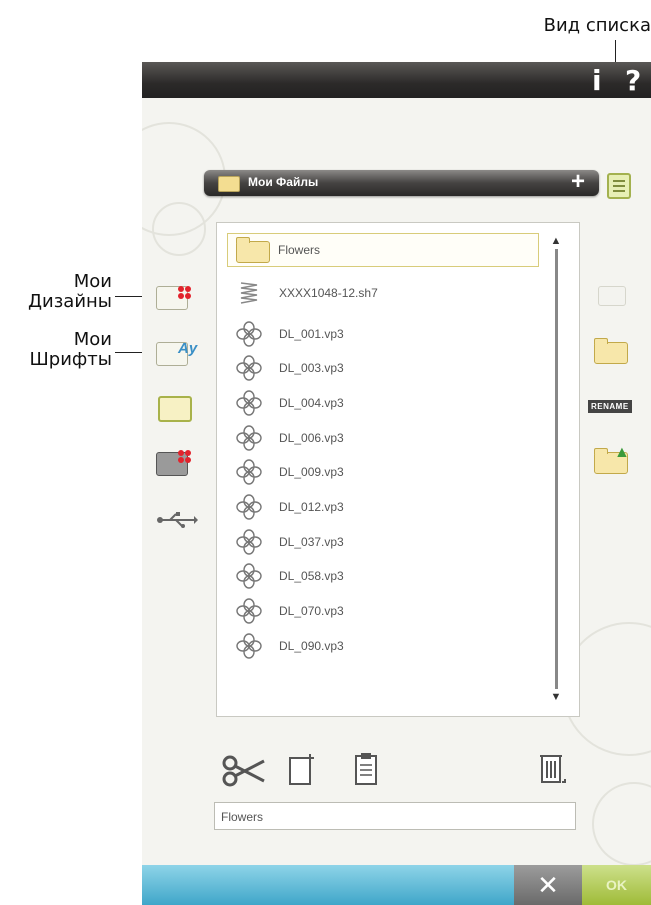 The image size is (651, 905). I want to click on list-item: DL_003.vp3, so click(379, 368).